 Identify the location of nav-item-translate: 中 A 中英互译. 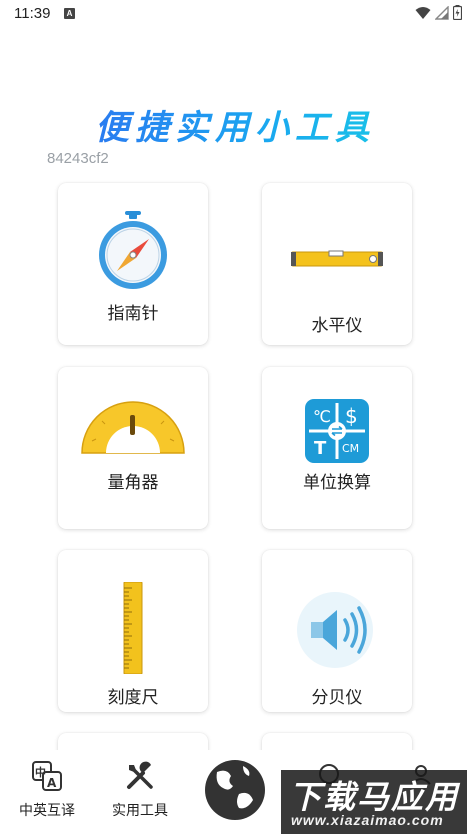
(47, 790).